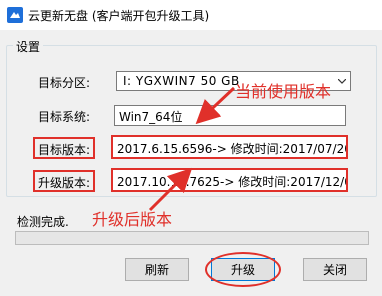 Image resolution: width=382 pixels, height=296 pixels. I want to click on annotation-arrows, so click(192, 149).